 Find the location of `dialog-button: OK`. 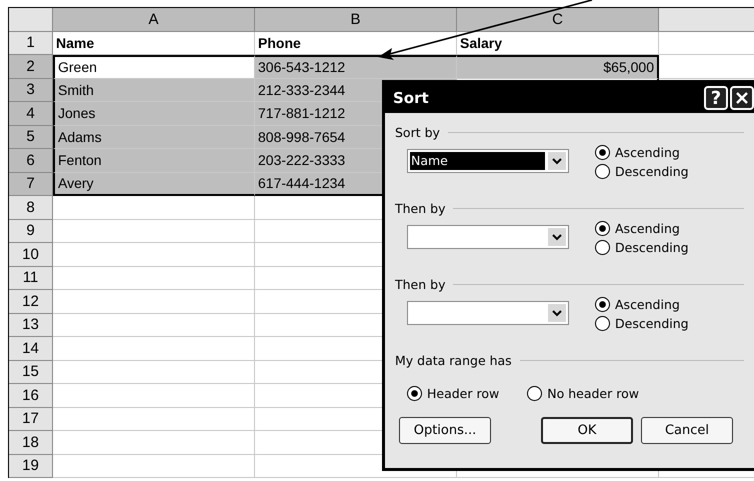

dialog-button: OK is located at coordinates (587, 430).